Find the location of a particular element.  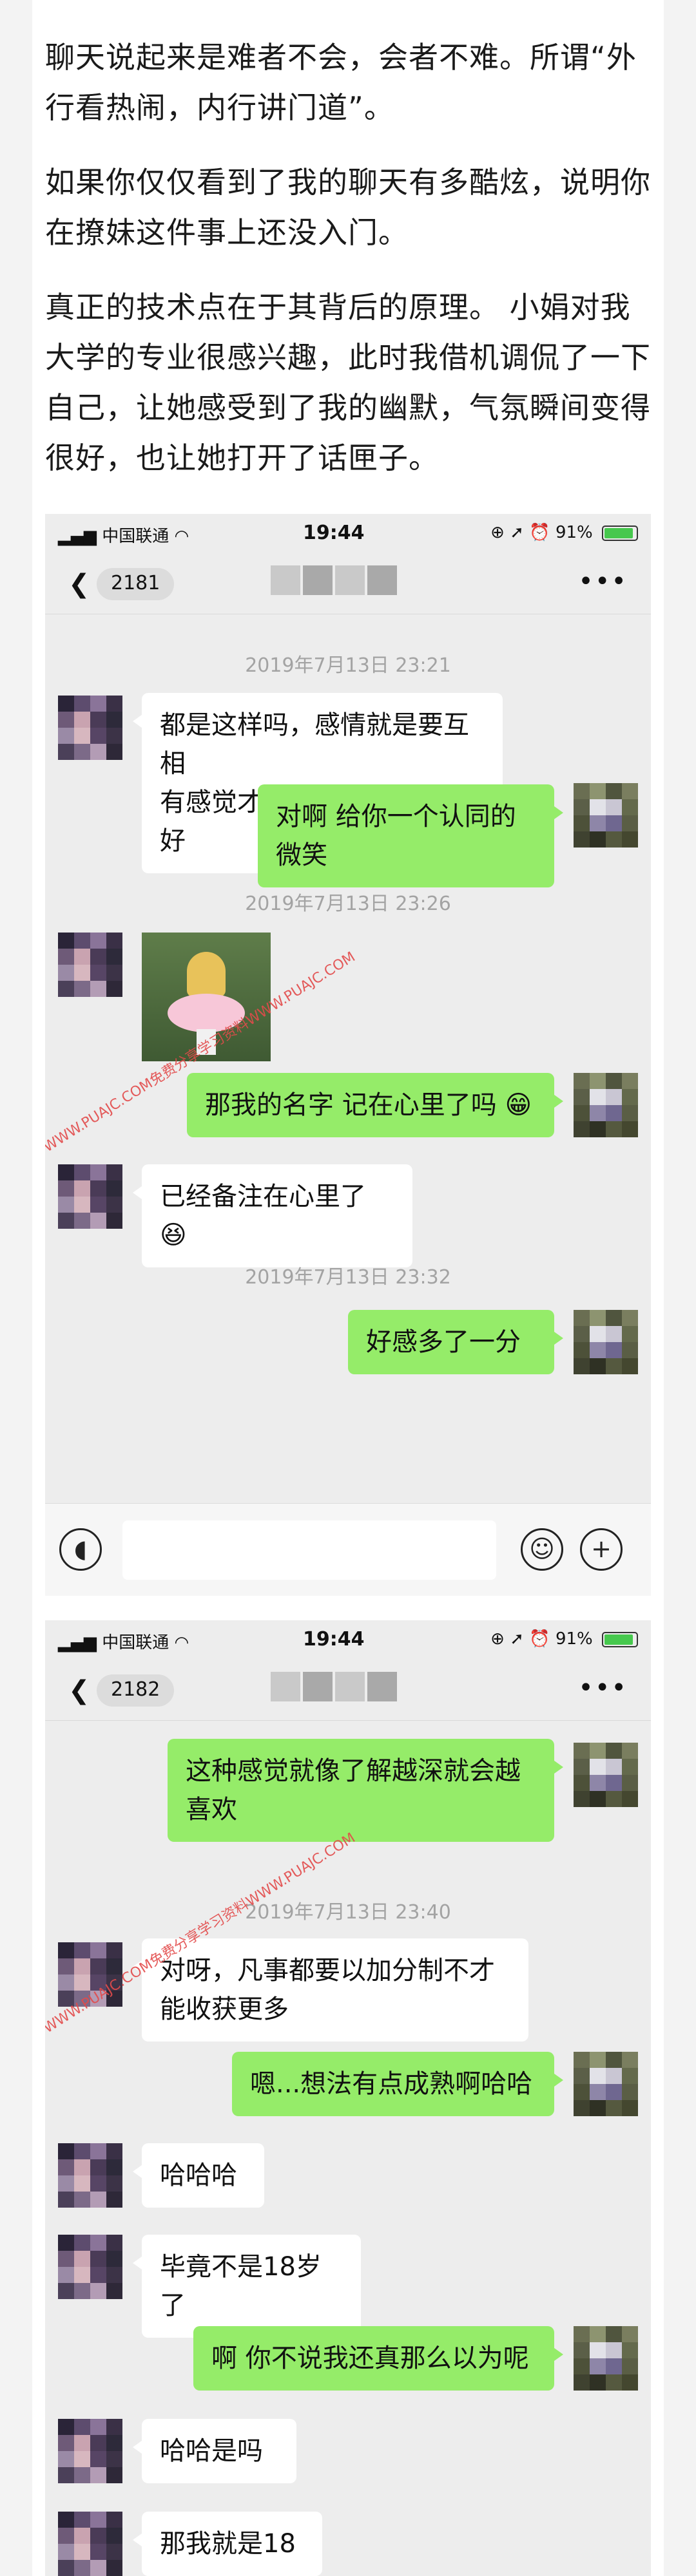

incoming-message: 哈哈是吗 is located at coordinates (215, 2451).